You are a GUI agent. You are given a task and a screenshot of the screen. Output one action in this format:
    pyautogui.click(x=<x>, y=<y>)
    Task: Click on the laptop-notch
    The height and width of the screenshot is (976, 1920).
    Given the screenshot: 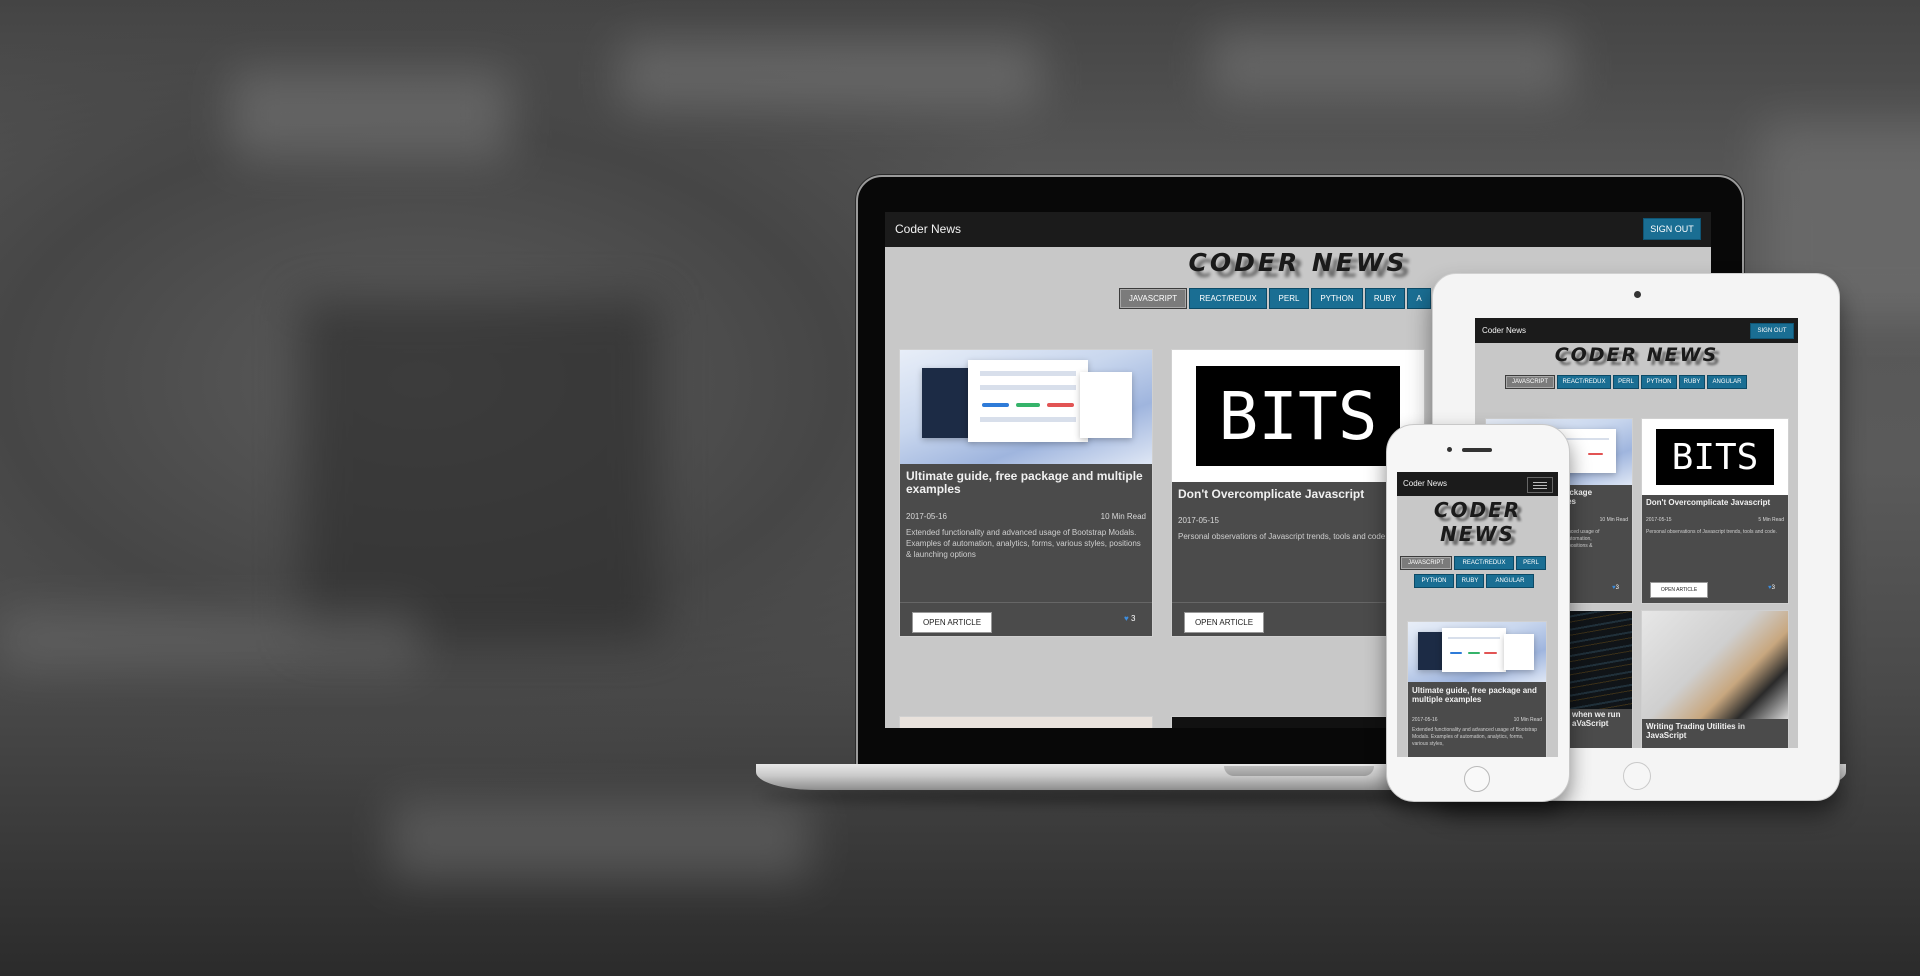 What is the action you would take?
    pyautogui.click(x=1299, y=771)
    